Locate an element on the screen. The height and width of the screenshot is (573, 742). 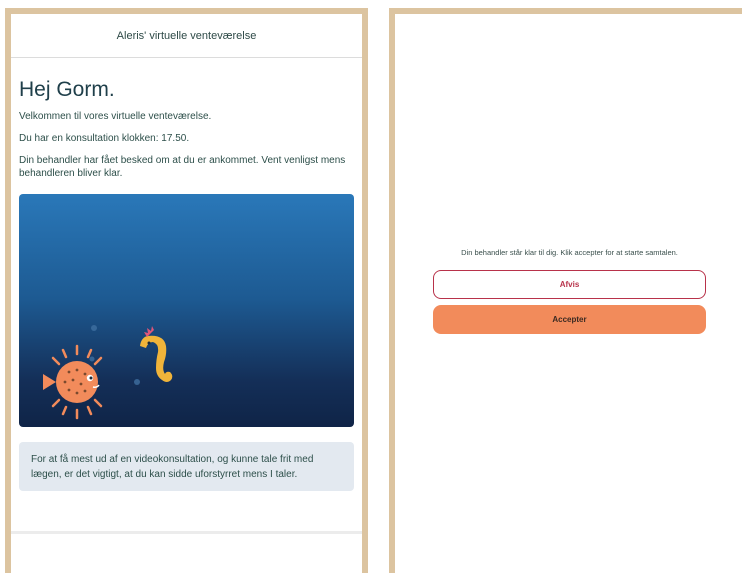
accept-button-label: Accepter is located at coordinates (569, 319).